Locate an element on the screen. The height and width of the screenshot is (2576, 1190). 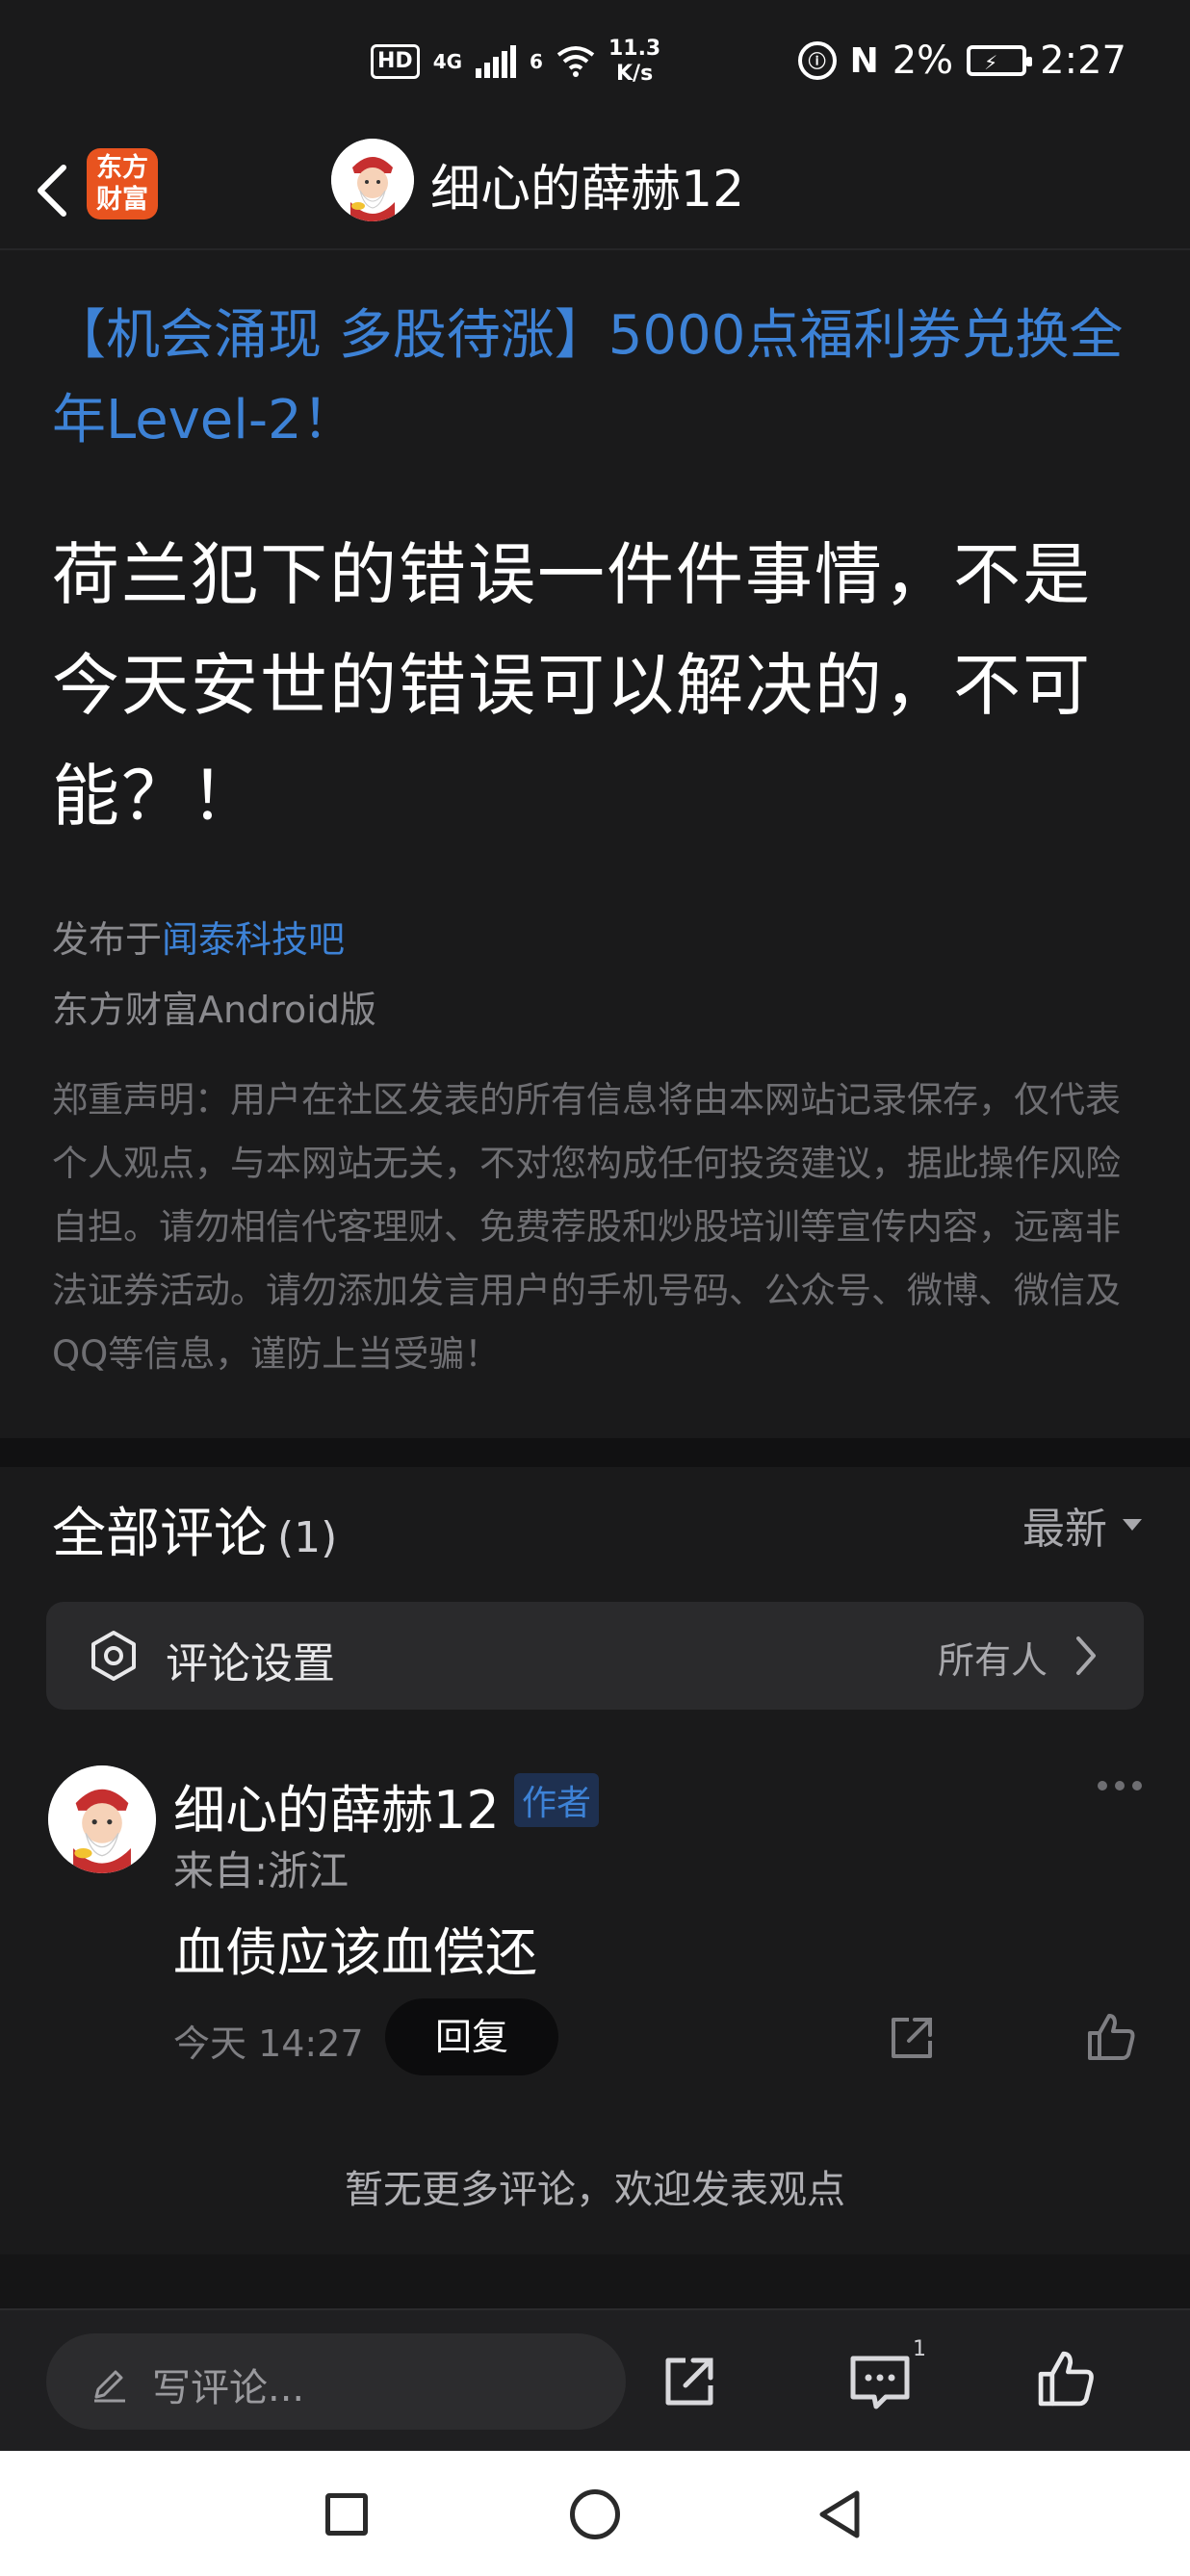
recents-icon is located at coordinates (347, 2514).